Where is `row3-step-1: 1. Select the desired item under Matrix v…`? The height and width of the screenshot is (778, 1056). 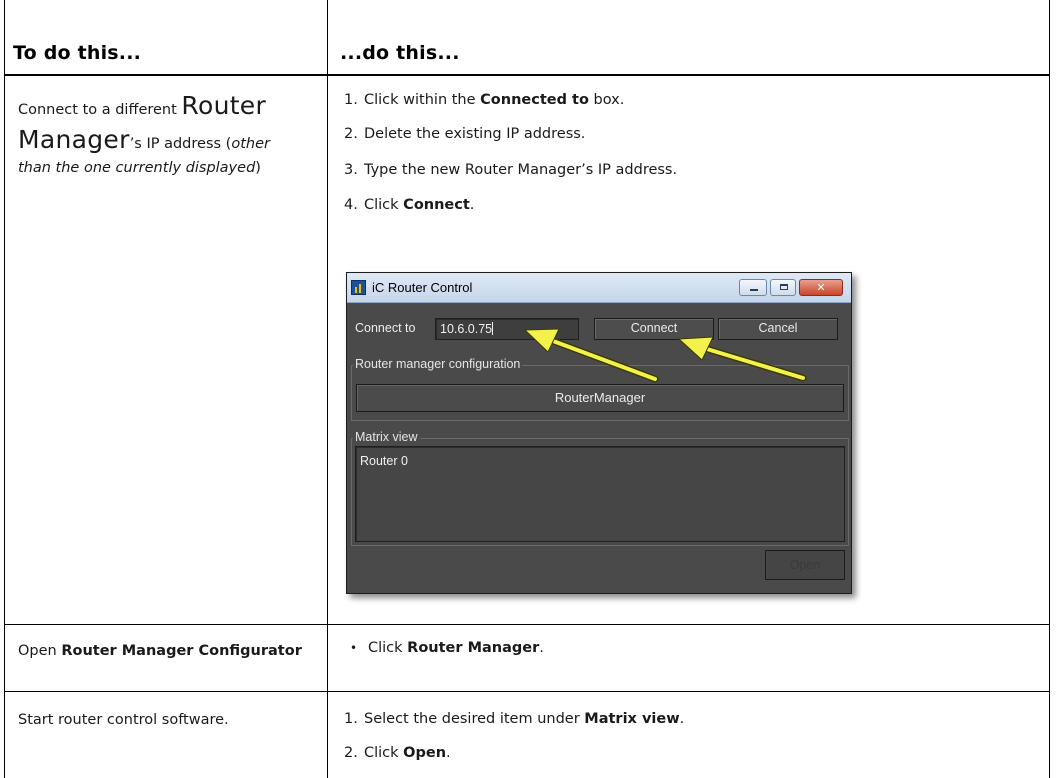
row3-step-1: 1. Select the desired item under Matrix v… is located at coordinates (514, 719).